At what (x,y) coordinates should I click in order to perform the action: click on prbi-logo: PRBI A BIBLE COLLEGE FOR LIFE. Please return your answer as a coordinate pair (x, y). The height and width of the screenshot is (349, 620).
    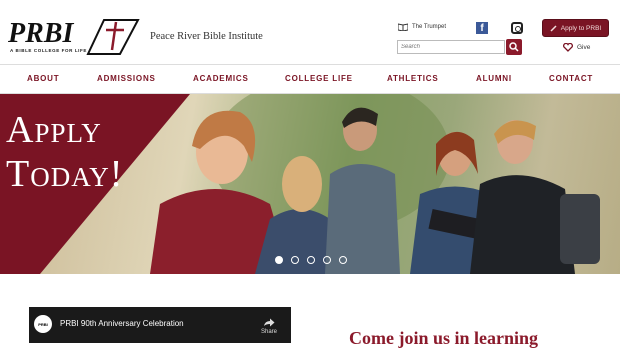
    Looking at the image, I should click on (74, 36).